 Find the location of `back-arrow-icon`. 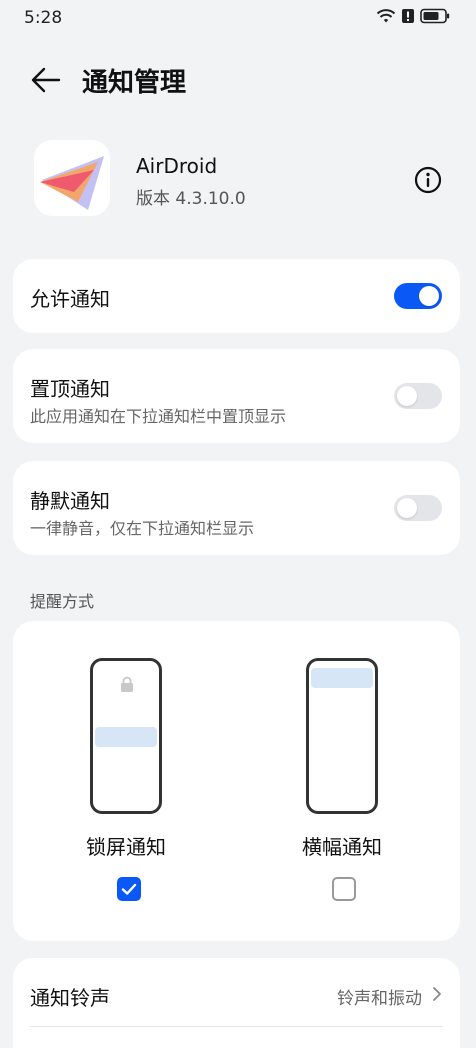

back-arrow-icon is located at coordinates (46, 80).